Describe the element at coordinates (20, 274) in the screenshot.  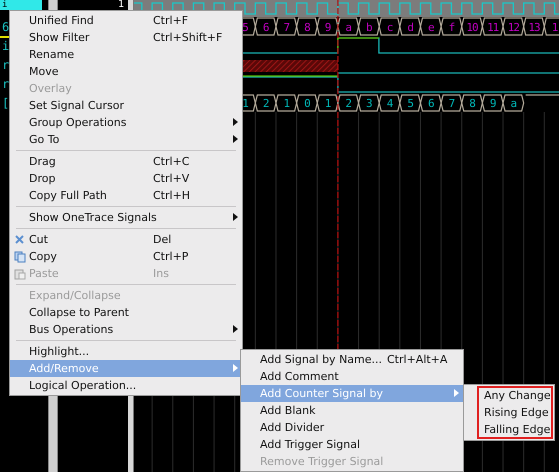
I see `clipboard-icon` at that location.